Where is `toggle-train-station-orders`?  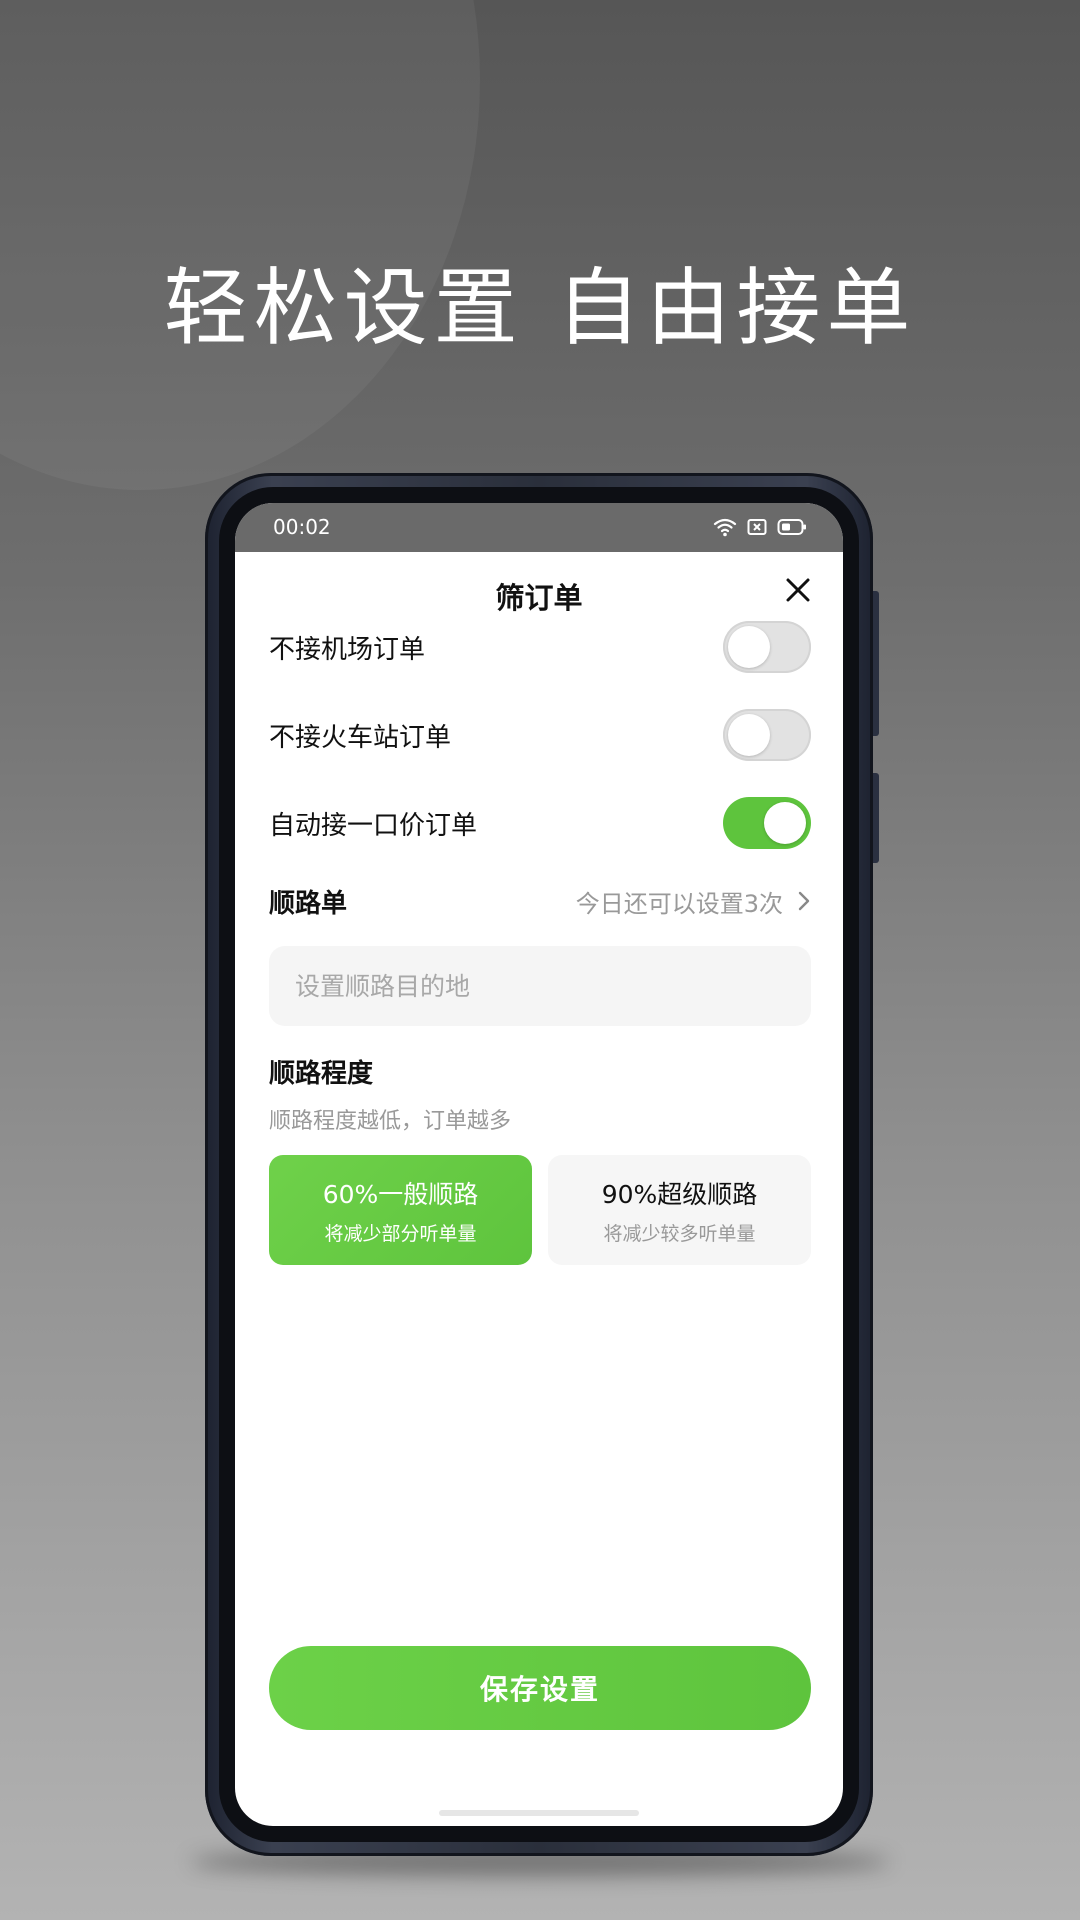
toggle-train-station-orders is located at coordinates (767, 735).